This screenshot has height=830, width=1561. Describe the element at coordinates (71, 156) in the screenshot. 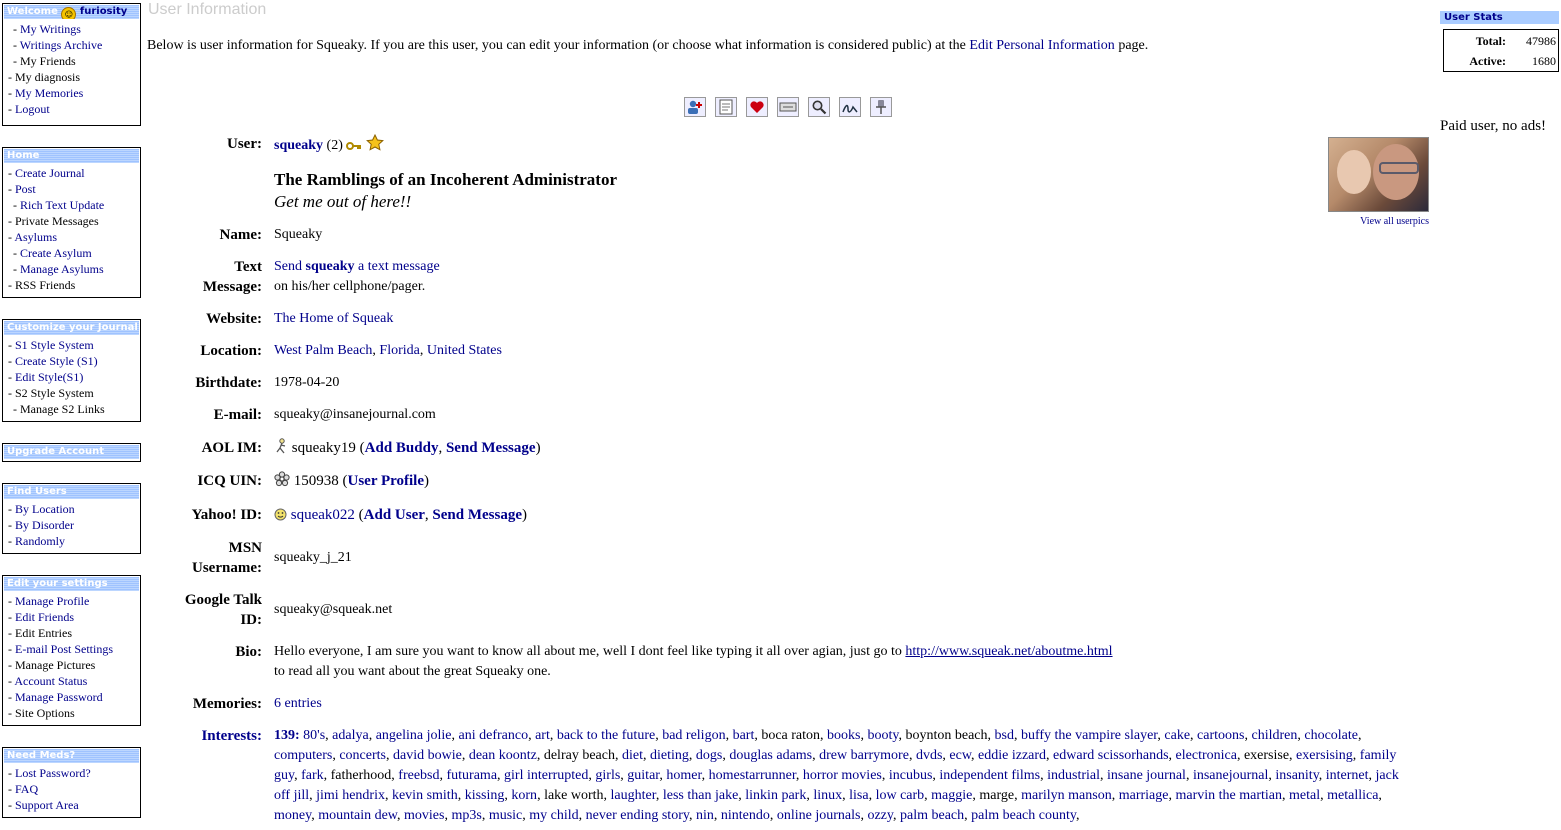

I see `home-header: Home` at that location.